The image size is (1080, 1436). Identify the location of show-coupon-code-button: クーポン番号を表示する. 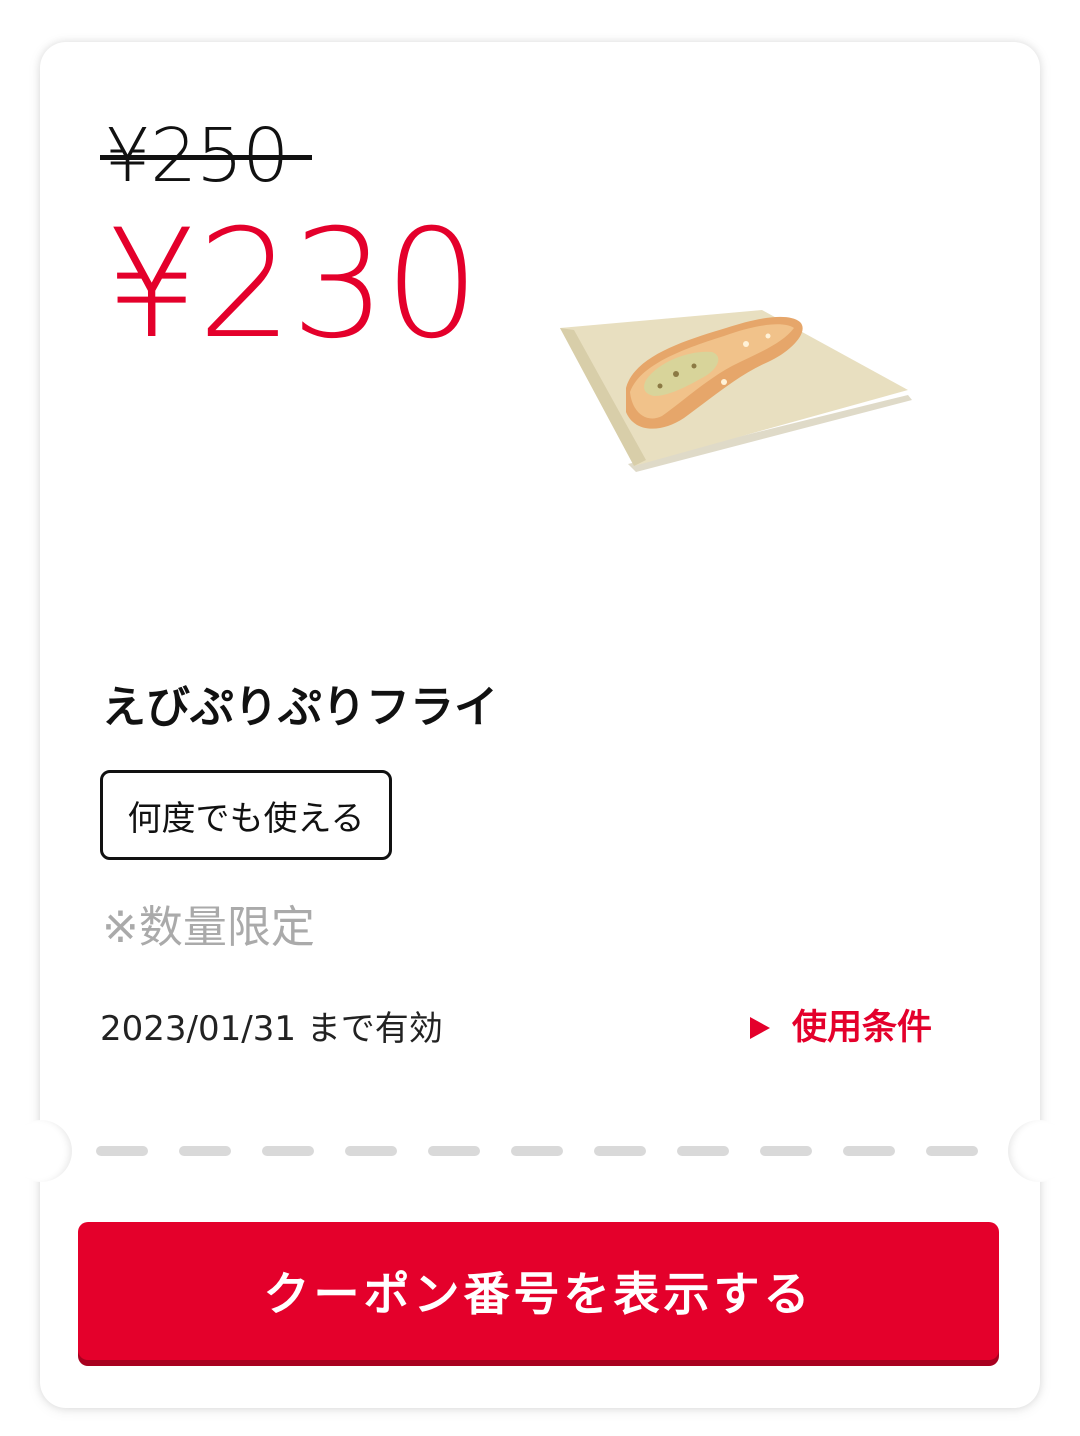
(538, 1291).